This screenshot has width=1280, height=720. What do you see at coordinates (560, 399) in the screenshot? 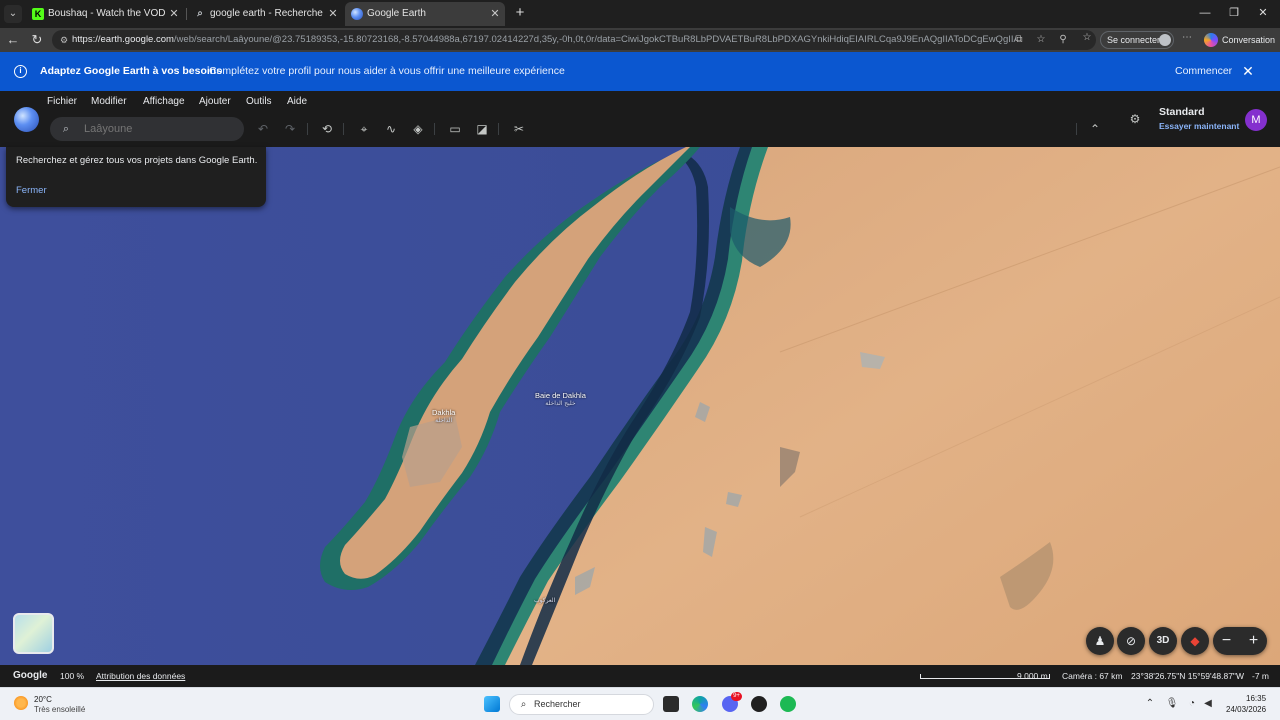
I see `map-label-bay: Baie de Dakhla خليج الداخلة` at bounding box center [560, 399].